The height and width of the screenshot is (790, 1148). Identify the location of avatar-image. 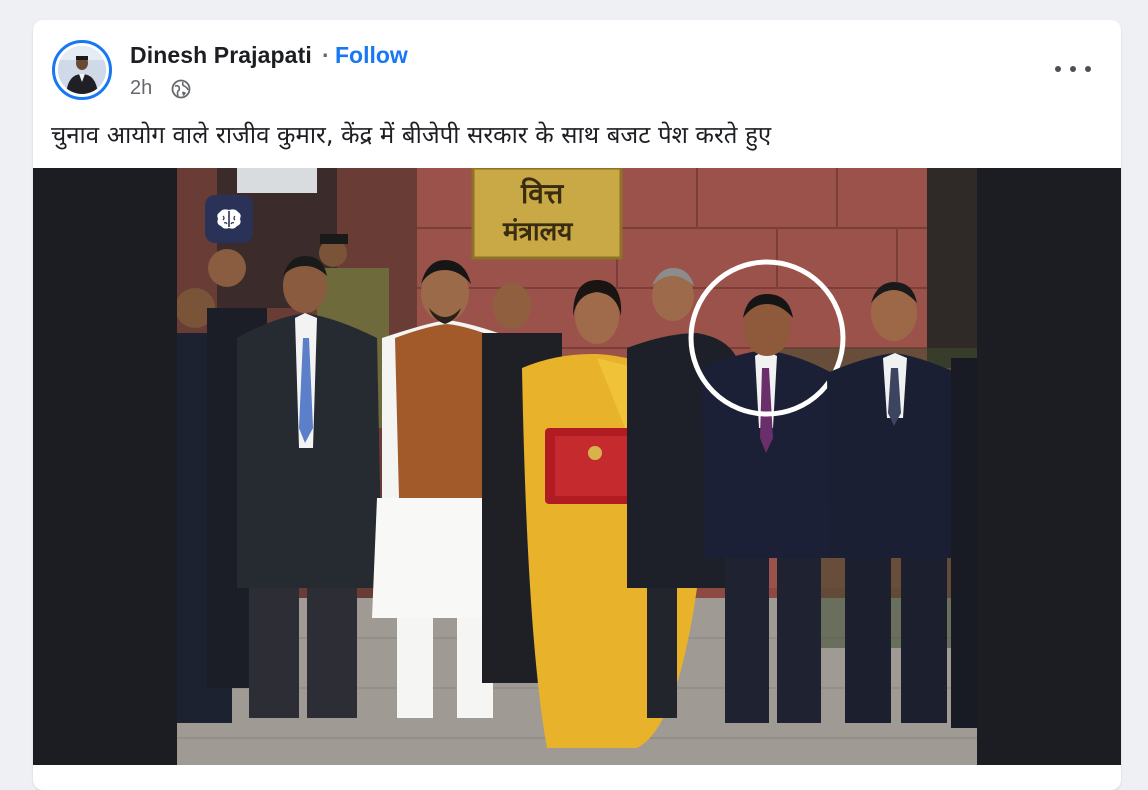
(82, 70).